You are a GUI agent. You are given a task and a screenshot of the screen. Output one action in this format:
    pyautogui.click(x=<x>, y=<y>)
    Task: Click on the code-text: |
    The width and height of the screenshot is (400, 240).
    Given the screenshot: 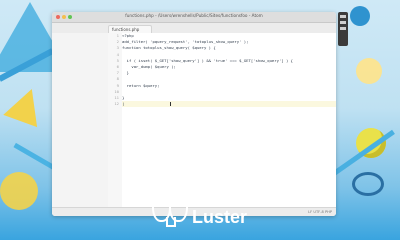 What is the action you would take?
    pyautogui.click(x=123, y=104)
    